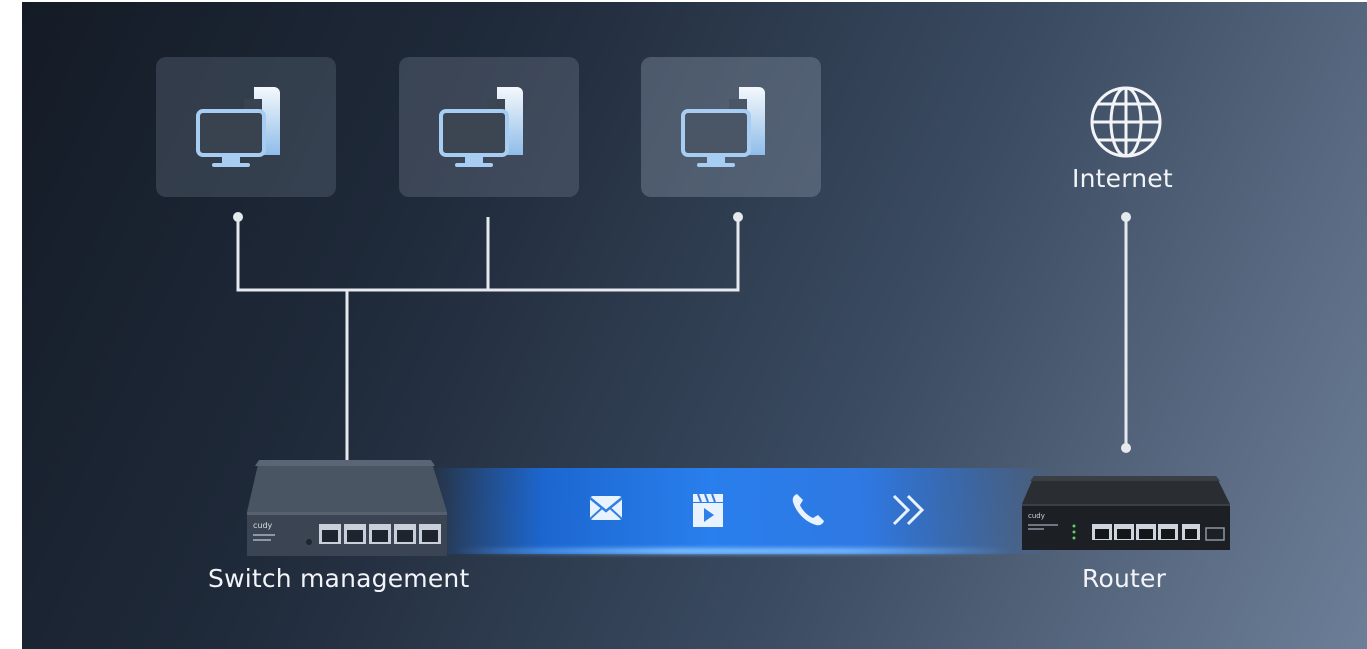  What do you see at coordinates (742, 511) in the screenshot?
I see `data-flow-beam` at bounding box center [742, 511].